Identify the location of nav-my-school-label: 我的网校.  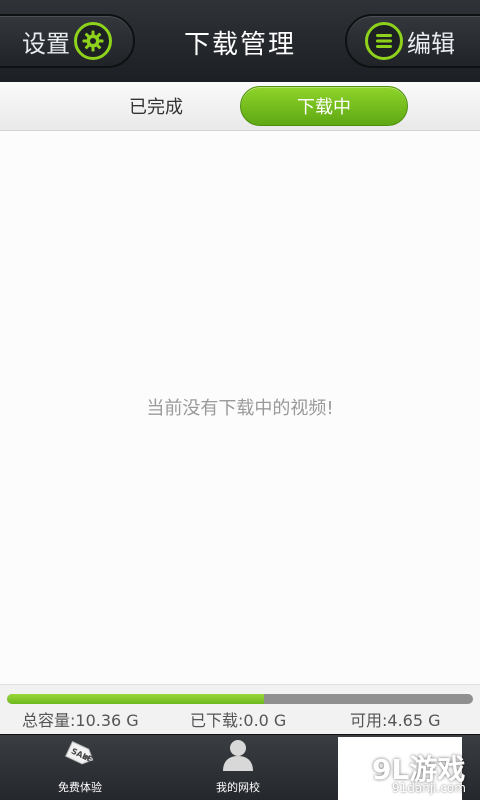
(238, 787).